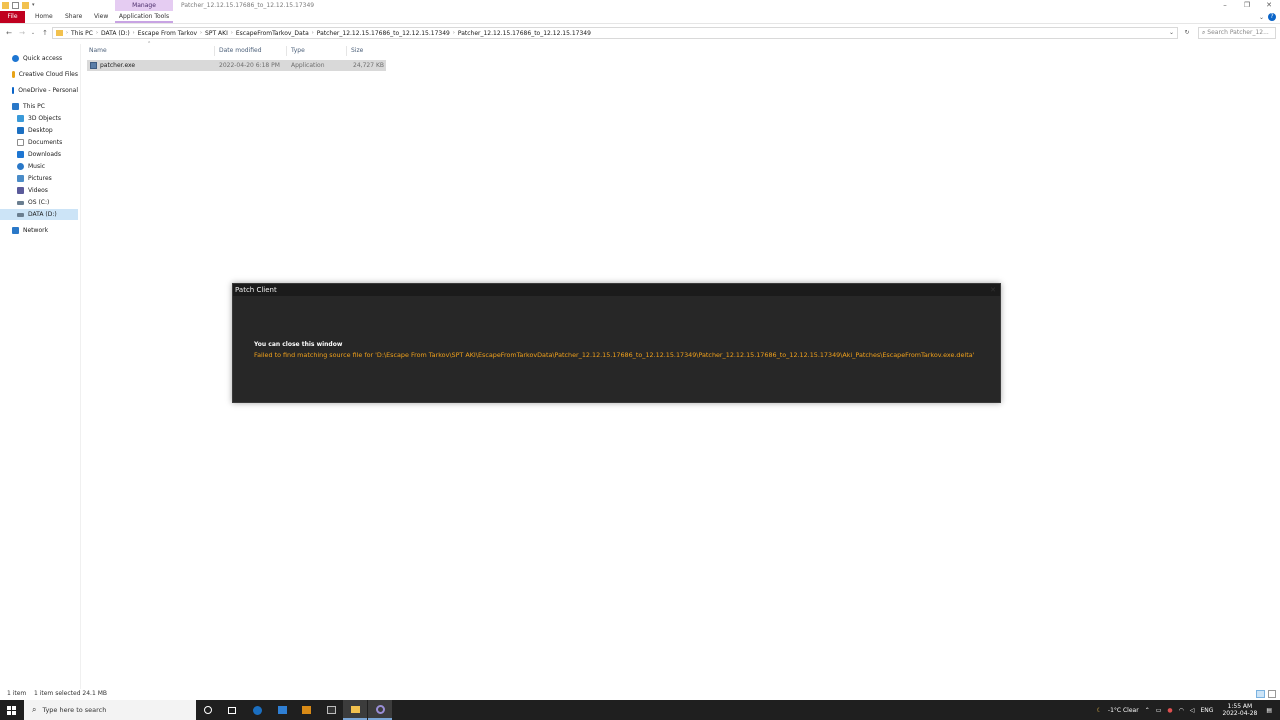  Describe the element at coordinates (240, 51) in the screenshot. I see `column-header-date-modified: Date modified` at that location.